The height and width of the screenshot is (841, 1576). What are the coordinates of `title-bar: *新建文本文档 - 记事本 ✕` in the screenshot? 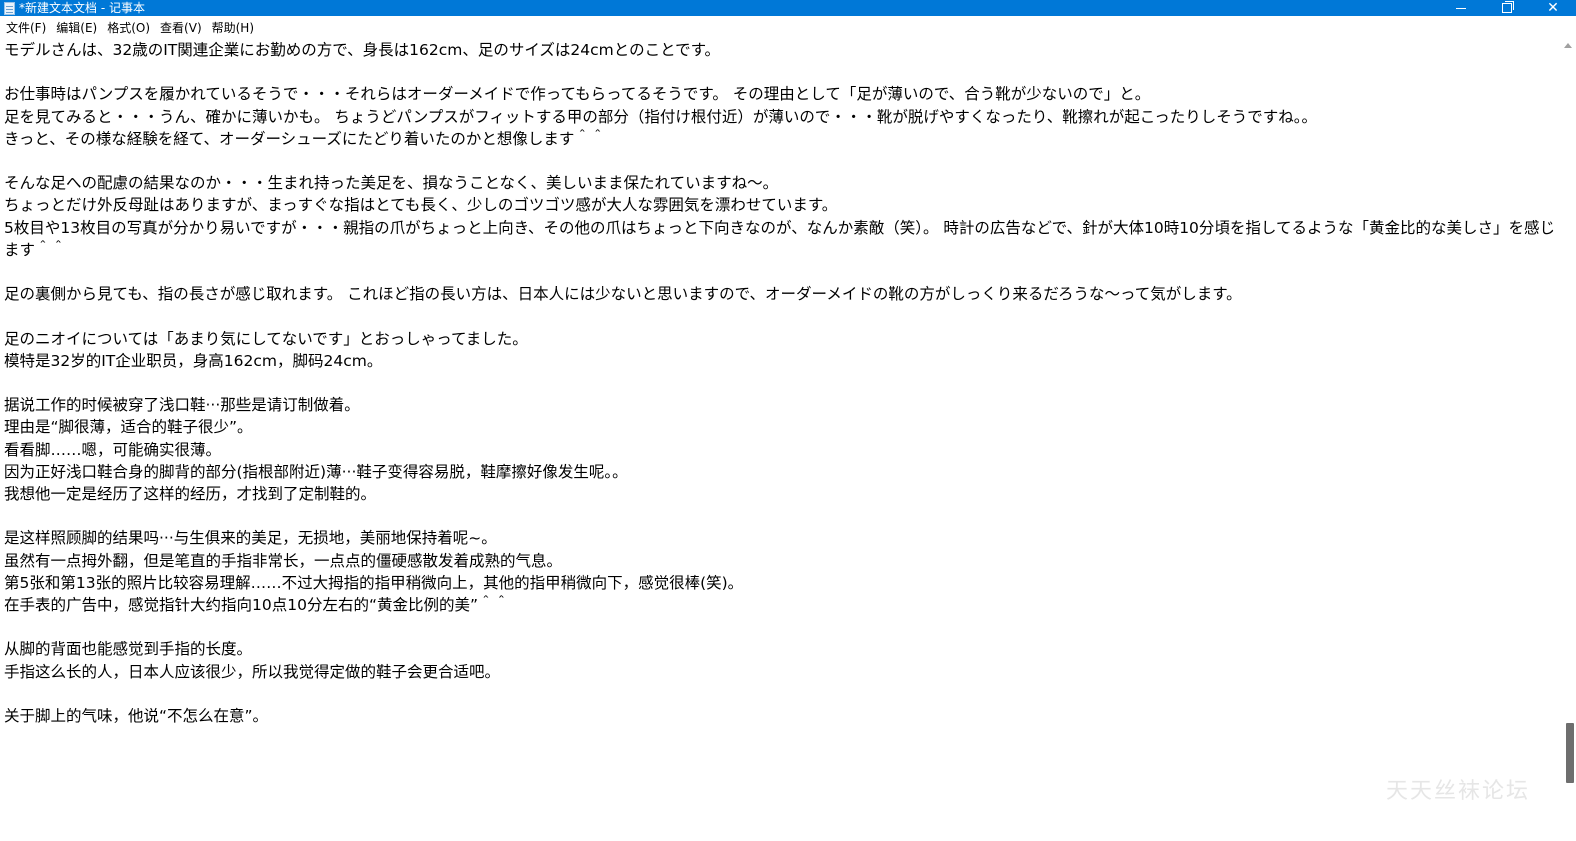 It's located at (788, 8).